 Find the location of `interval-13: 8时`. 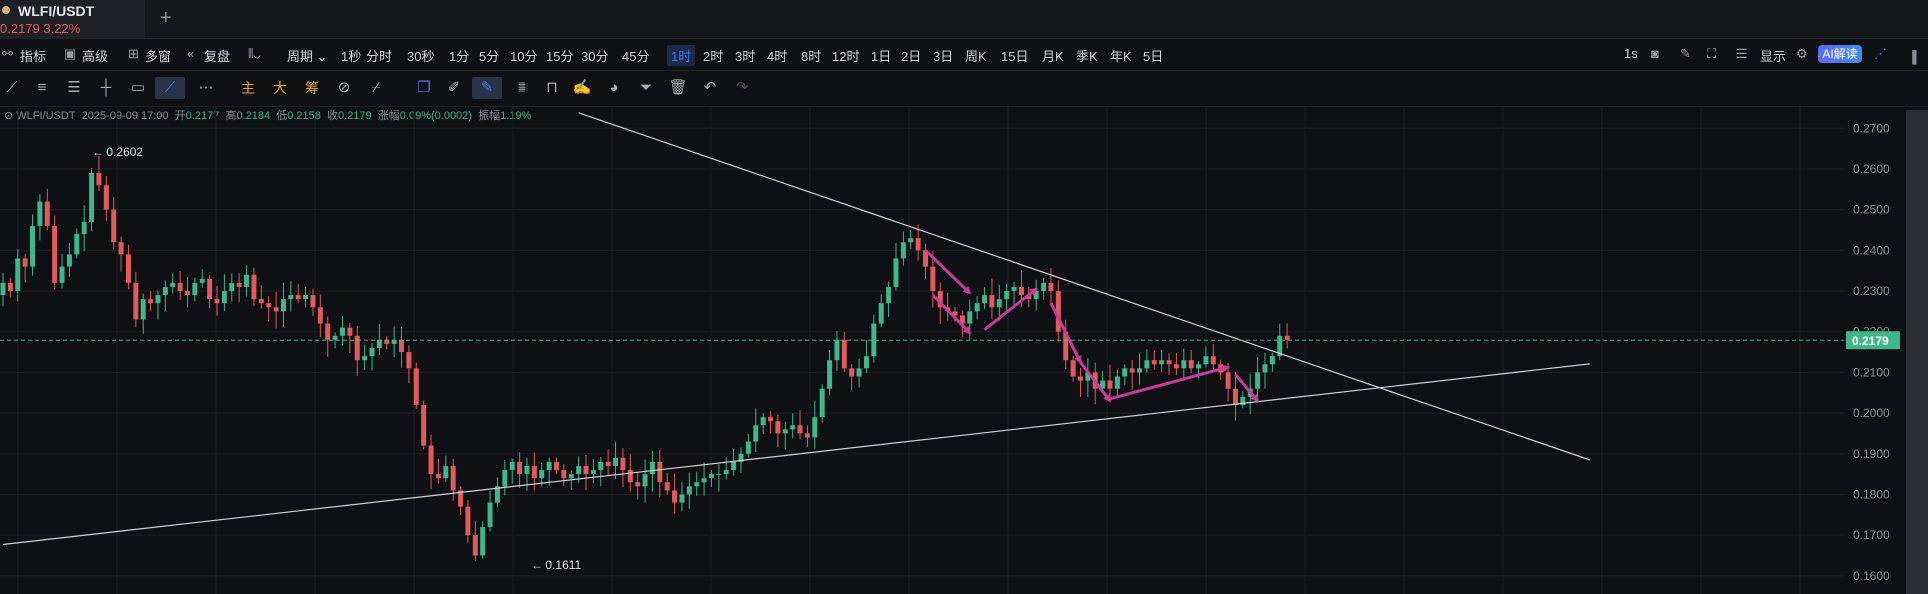

interval-13: 8时 is located at coordinates (811, 55).